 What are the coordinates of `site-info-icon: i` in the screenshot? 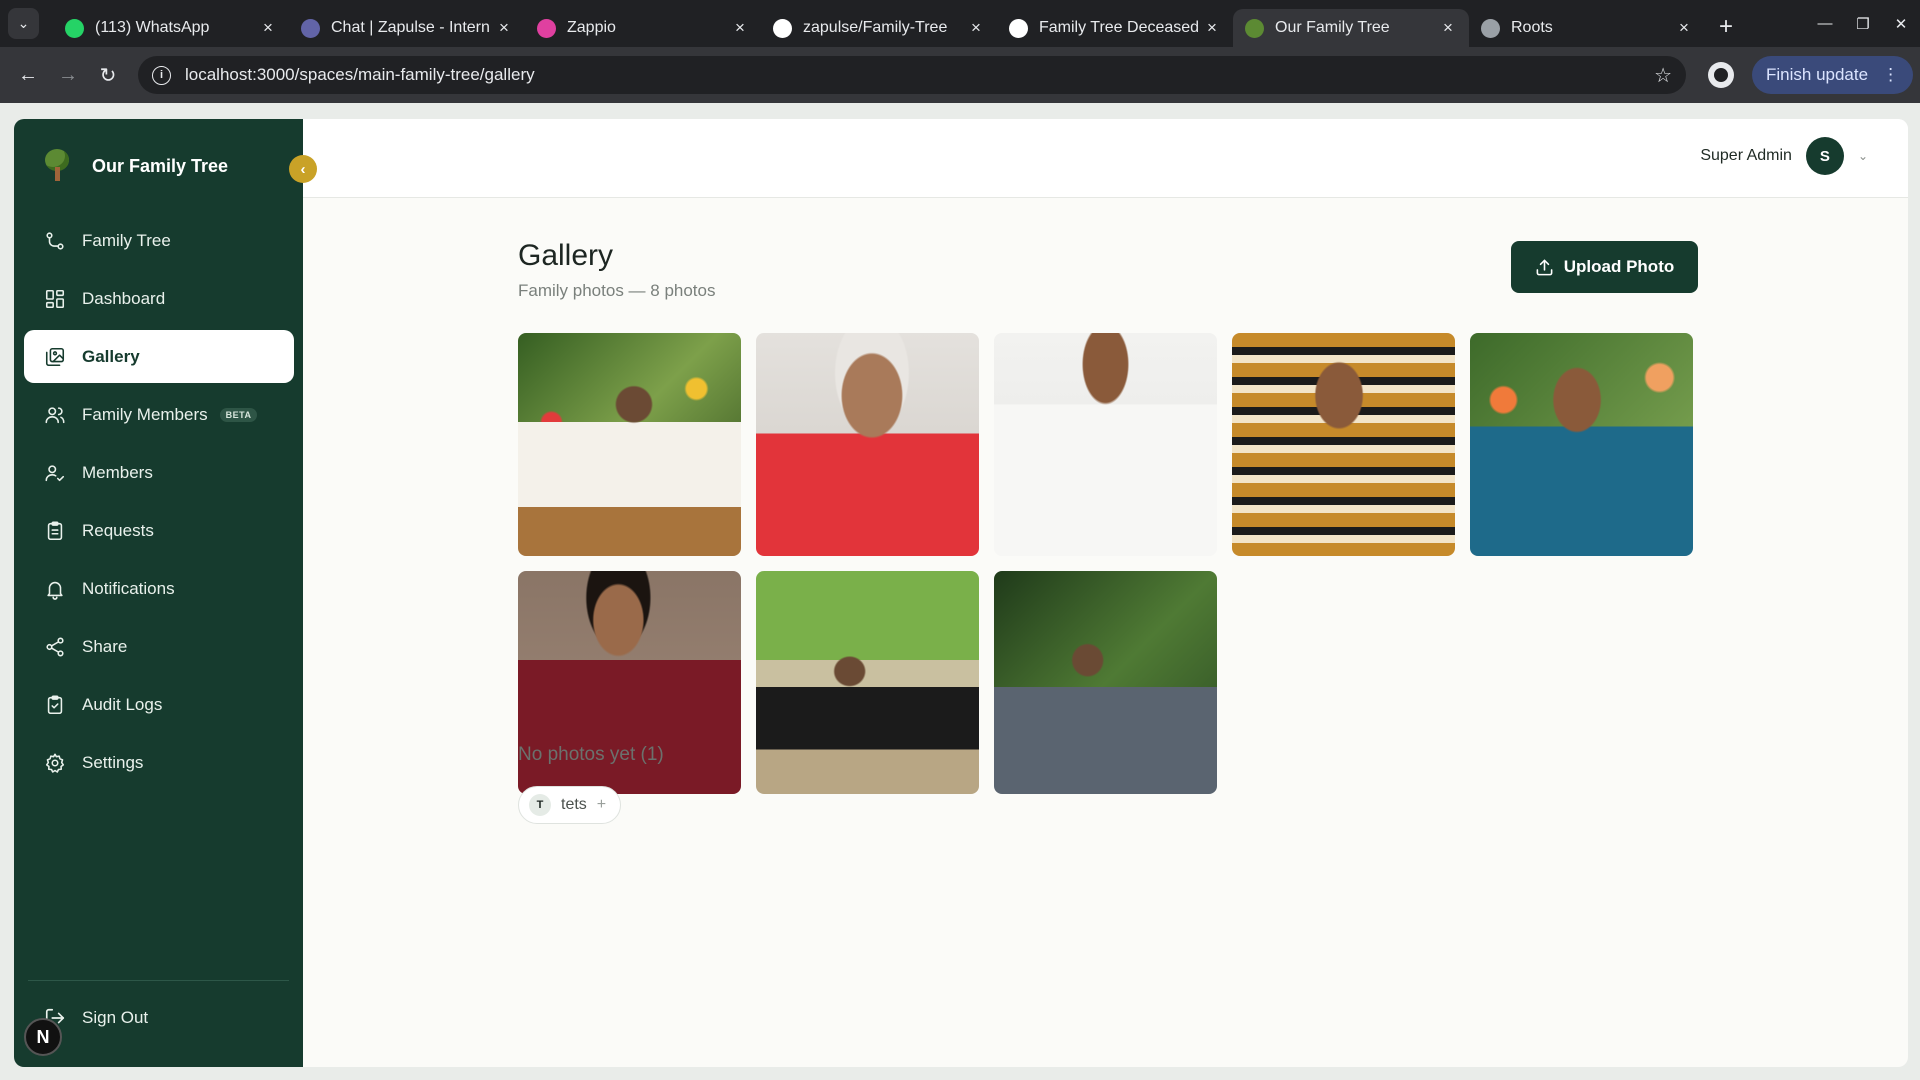 It's located at (161, 75).